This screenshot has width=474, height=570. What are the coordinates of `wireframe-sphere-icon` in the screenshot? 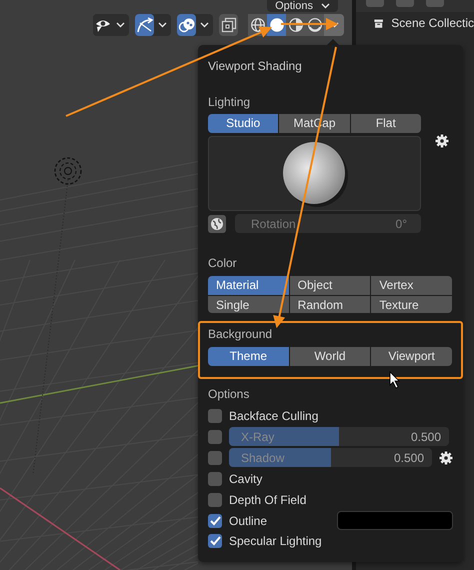 It's located at (258, 25).